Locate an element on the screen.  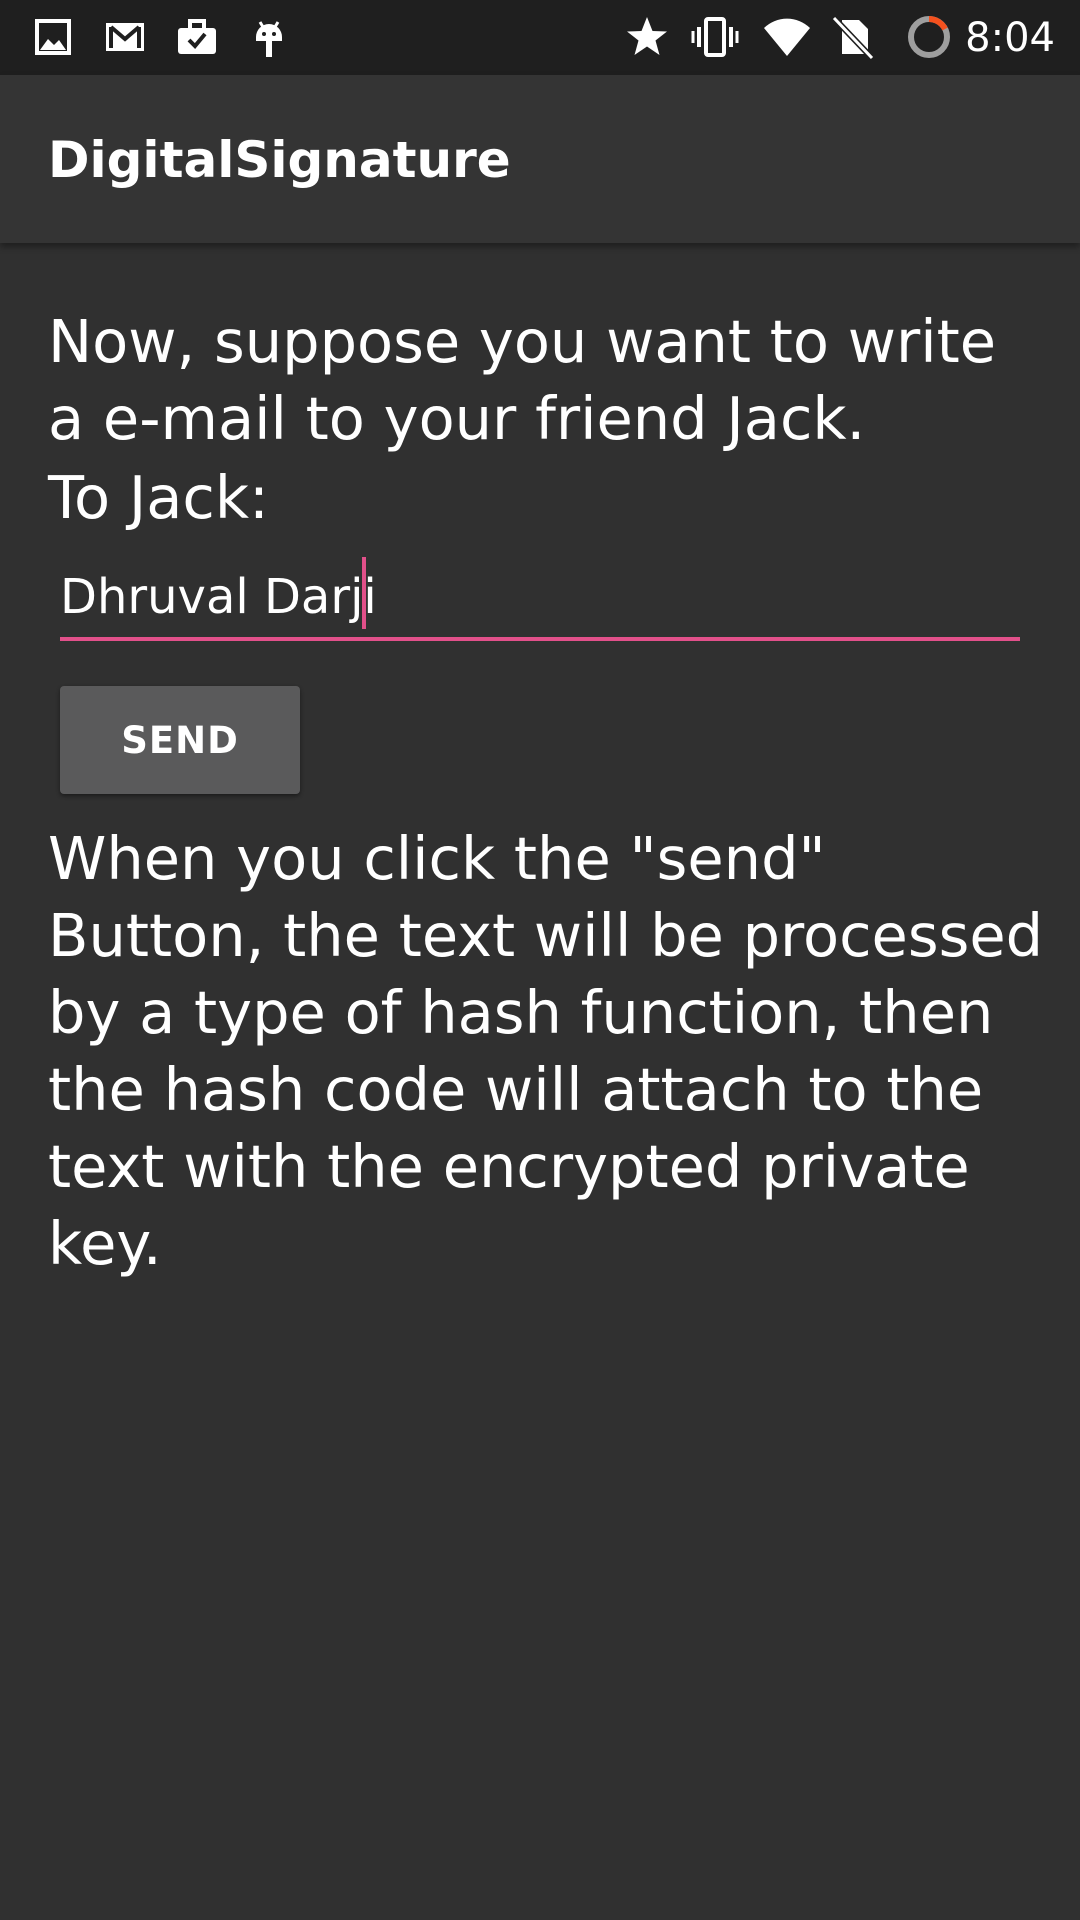
status-time: 8:04 is located at coordinates (1010, 38).